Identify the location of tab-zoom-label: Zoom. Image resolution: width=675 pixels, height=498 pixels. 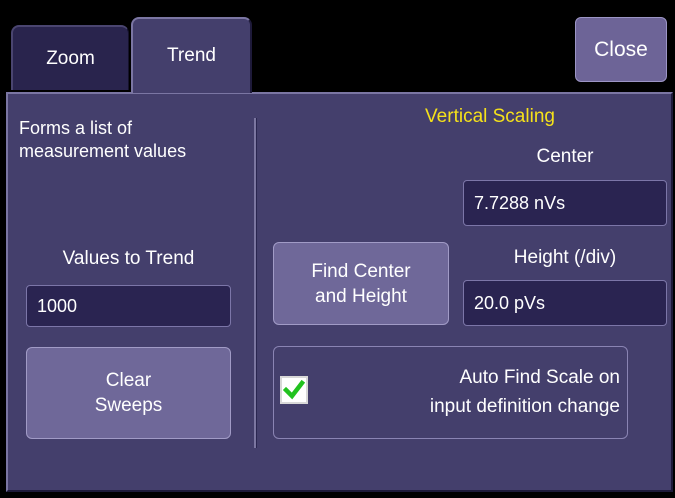
(70, 58).